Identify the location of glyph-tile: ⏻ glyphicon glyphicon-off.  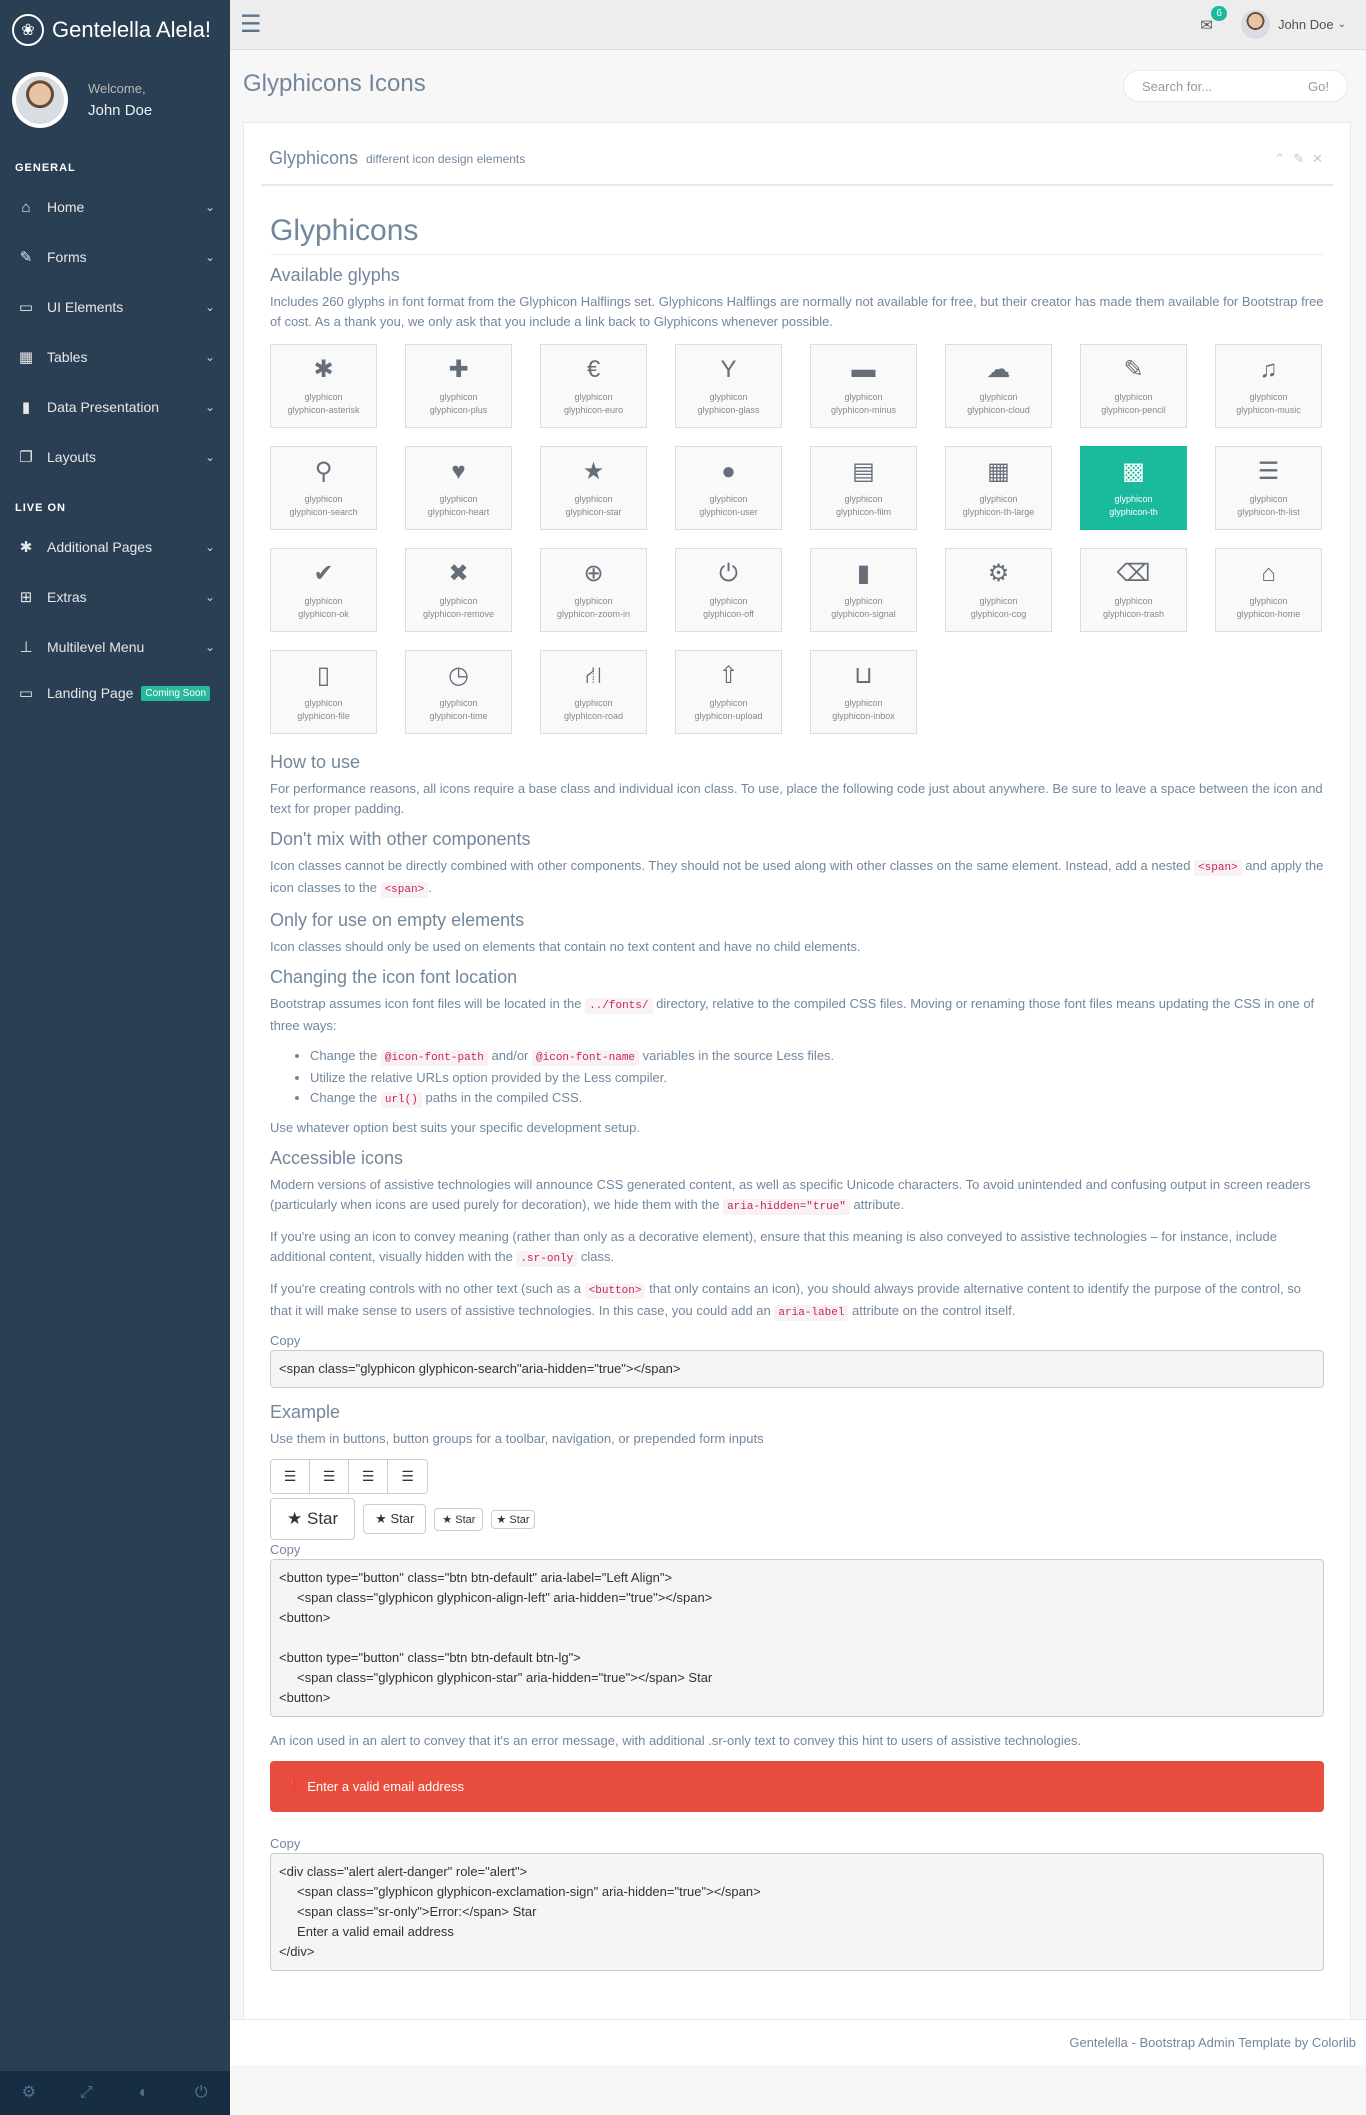
(728, 590).